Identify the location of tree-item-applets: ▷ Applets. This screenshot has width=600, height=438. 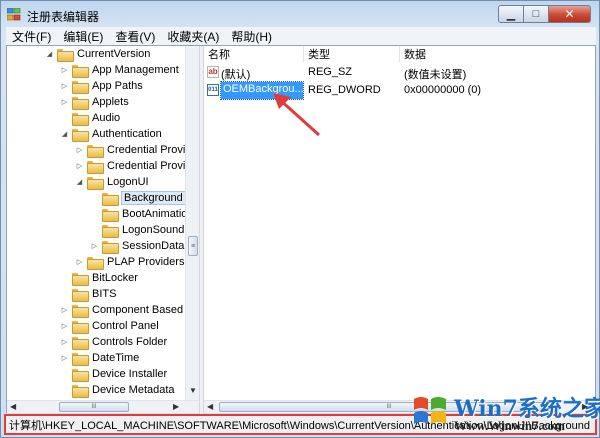
(94, 102).